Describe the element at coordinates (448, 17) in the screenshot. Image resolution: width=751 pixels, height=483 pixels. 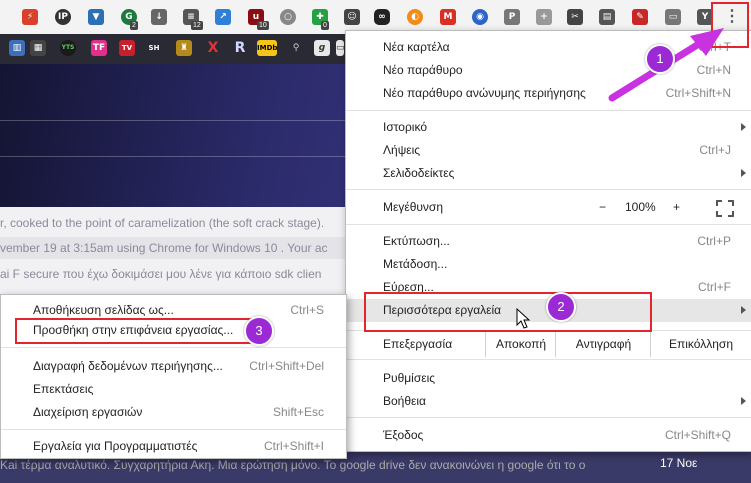
I see `gmail-icon: M` at that location.